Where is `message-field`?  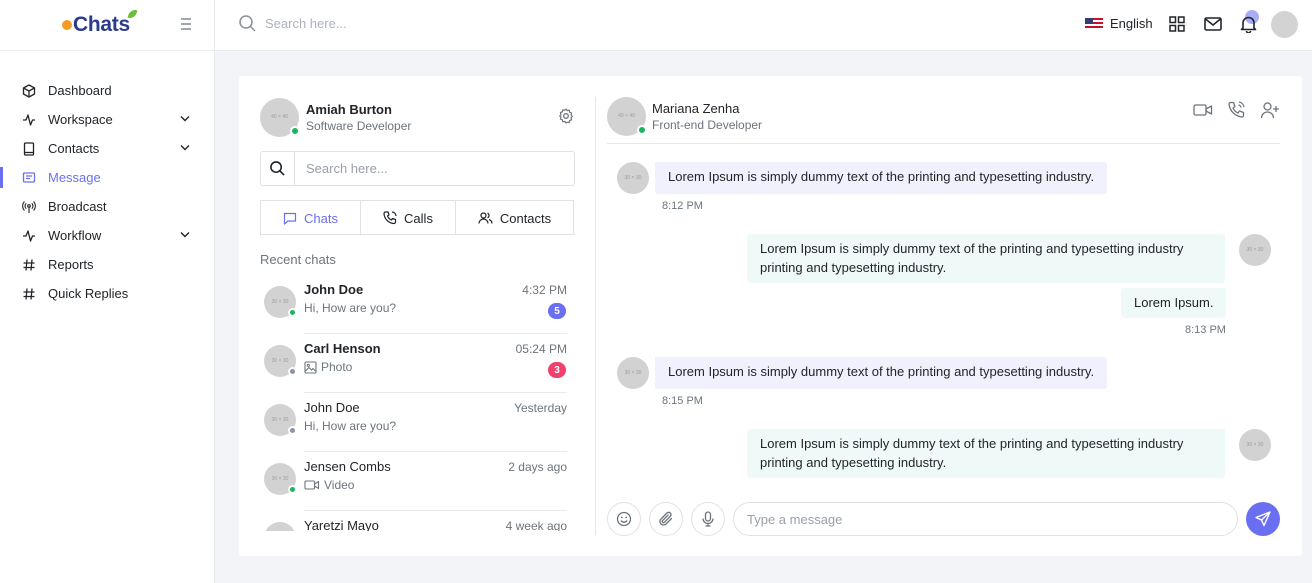 message-field is located at coordinates (985, 519).